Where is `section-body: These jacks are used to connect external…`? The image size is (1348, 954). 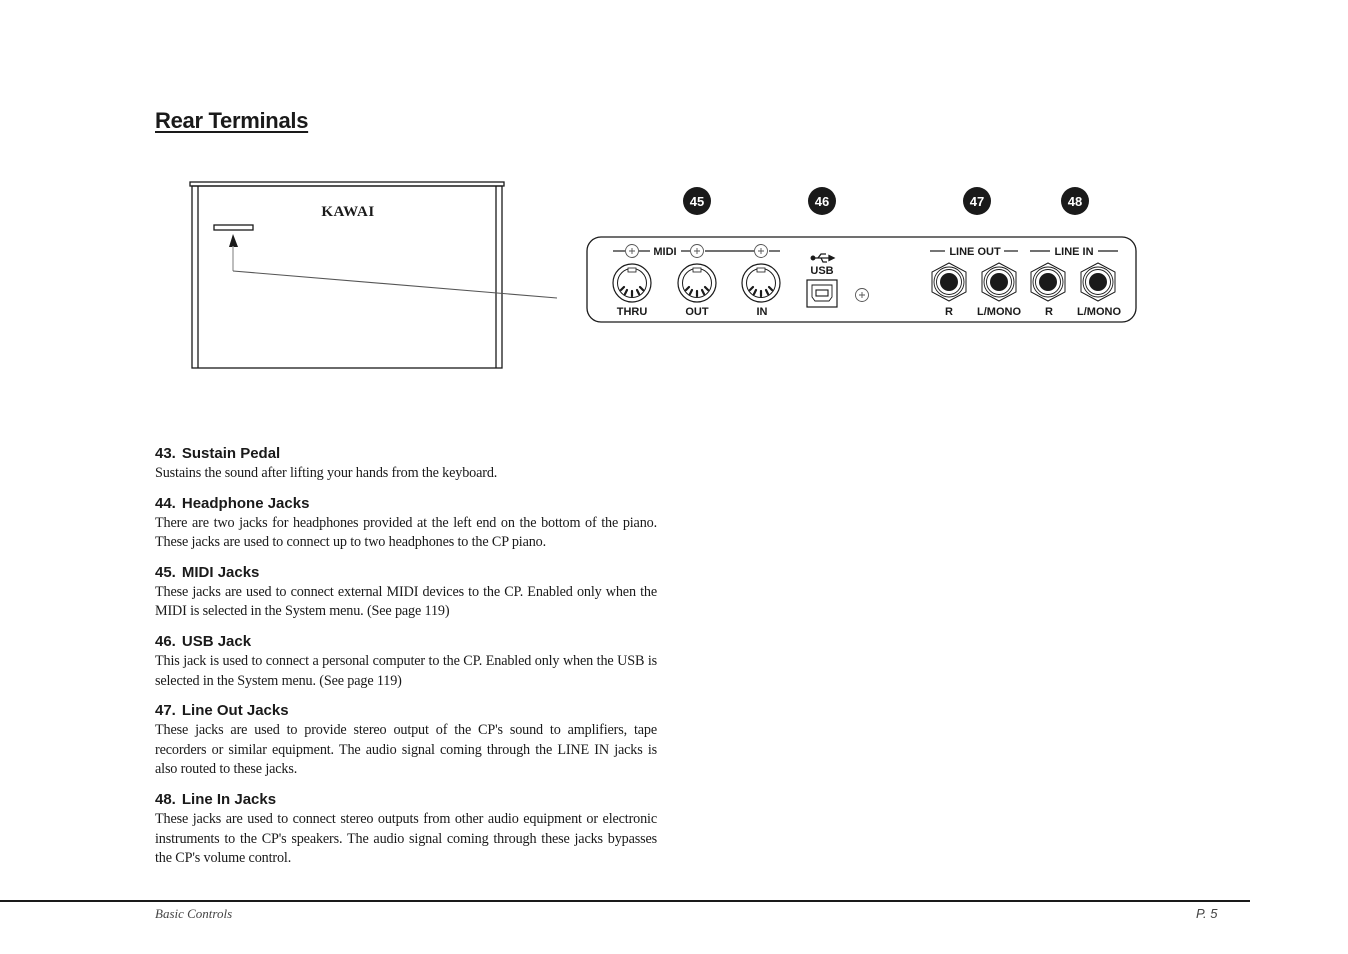 section-body: These jacks are used to connect external… is located at coordinates (406, 601).